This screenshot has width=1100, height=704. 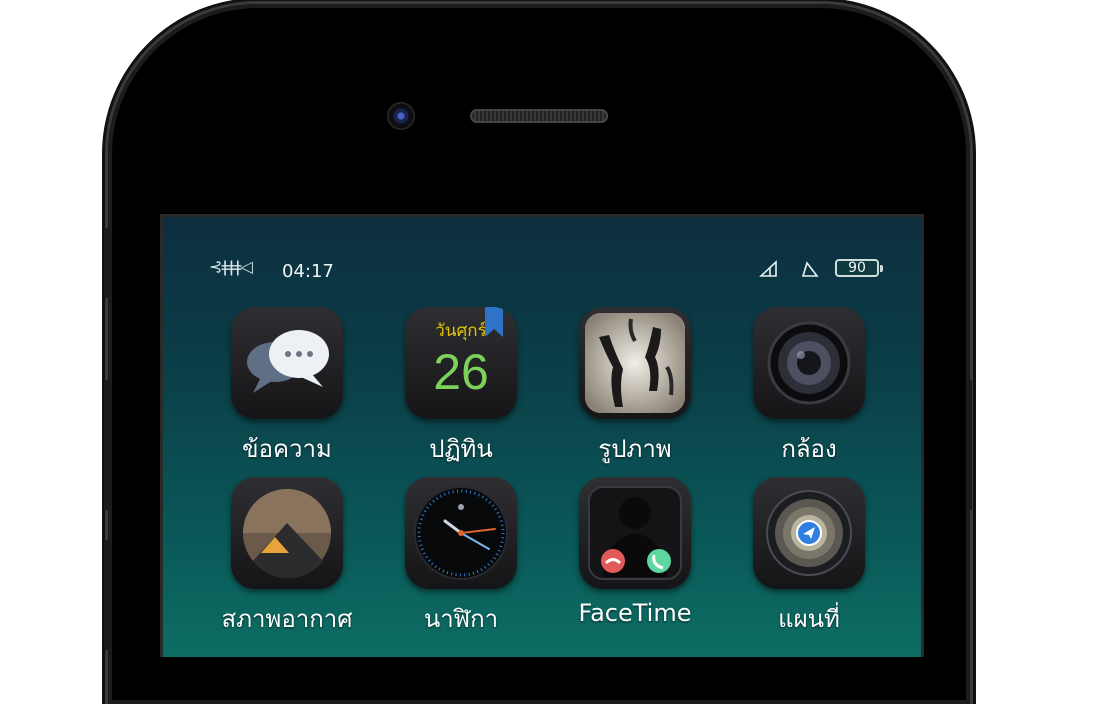 What do you see at coordinates (287, 449) in the screenshot?
I see `app-label: ข้อความ` at bounding box center [287, 449].